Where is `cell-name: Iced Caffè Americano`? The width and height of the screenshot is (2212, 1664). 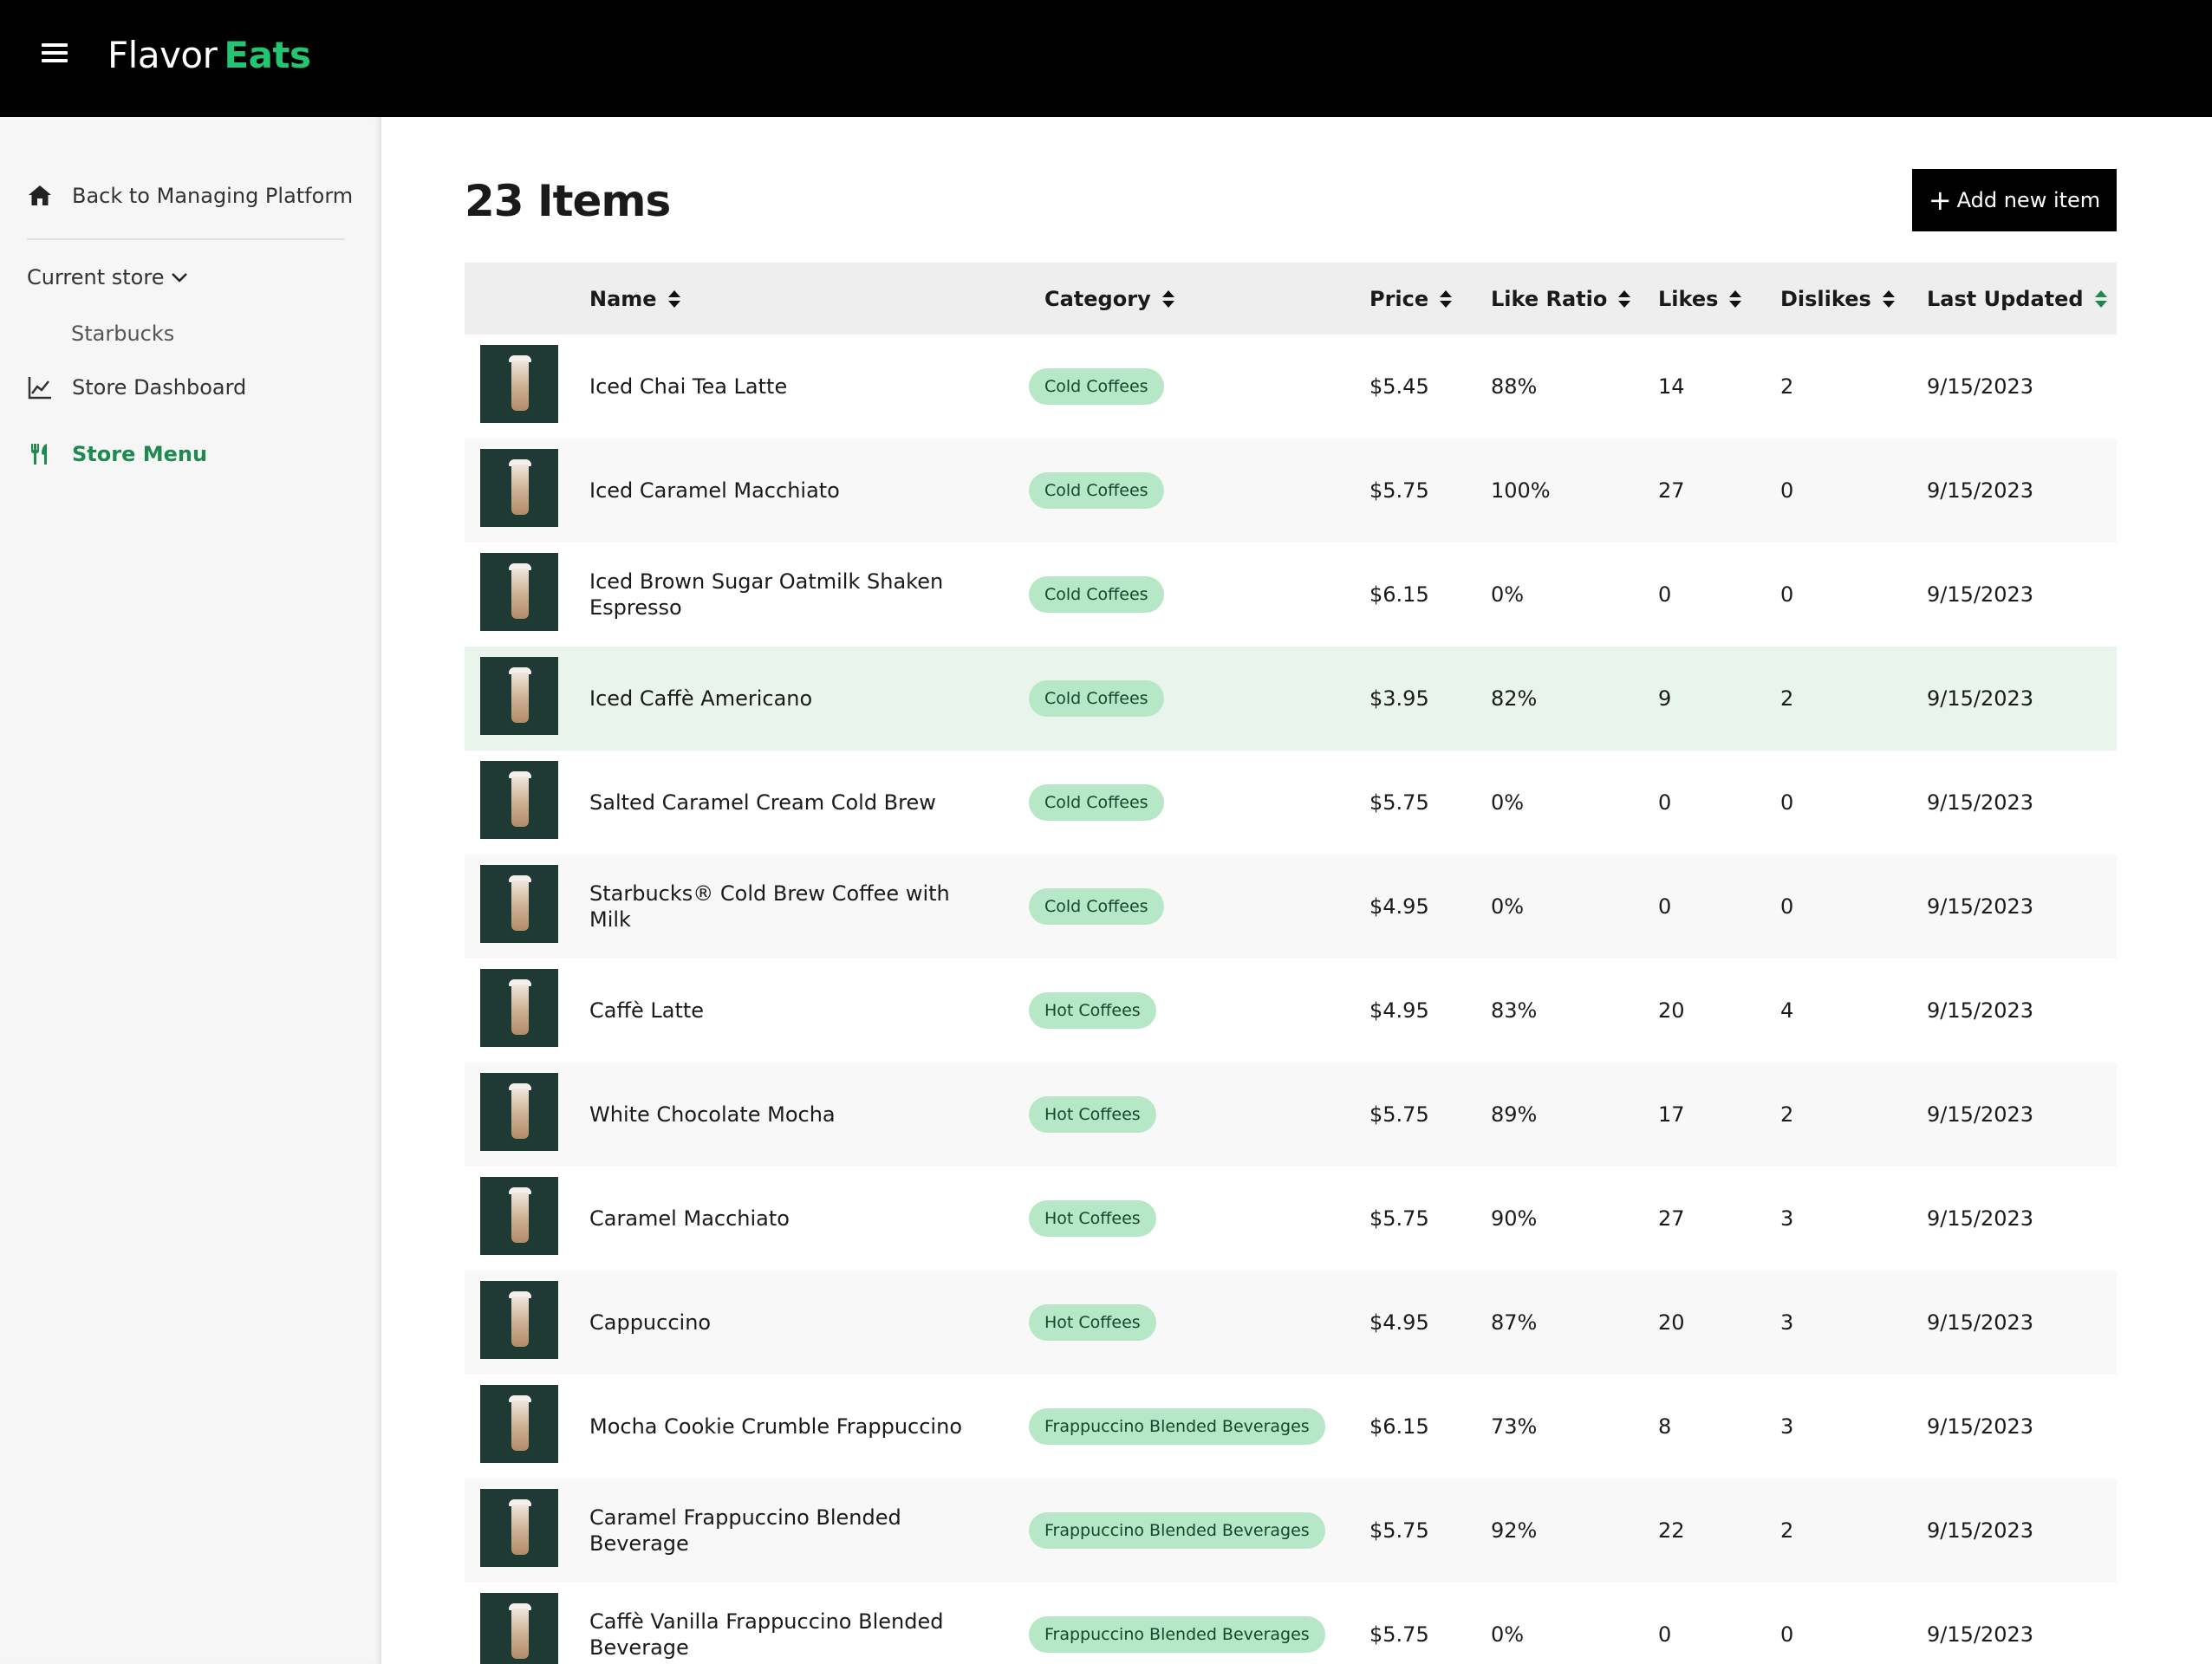
cell-name: Iced Caffè Americano is located at coordinates (793, 699).